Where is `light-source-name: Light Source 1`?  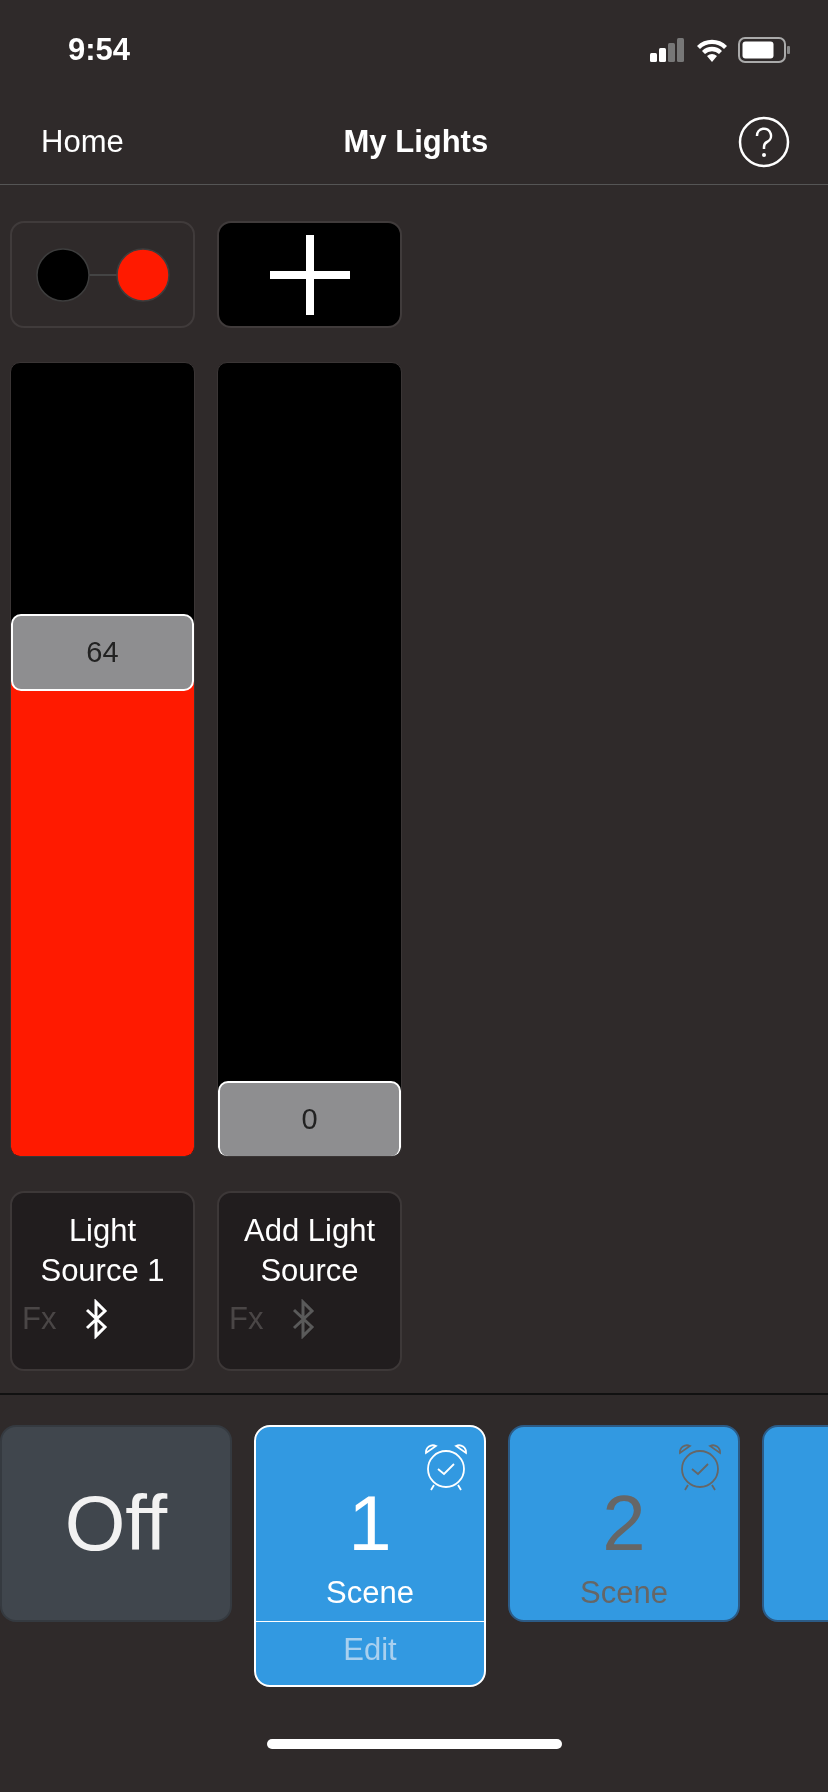
light-source-name: Light Source 1 is located at coordinates (102, 1251).